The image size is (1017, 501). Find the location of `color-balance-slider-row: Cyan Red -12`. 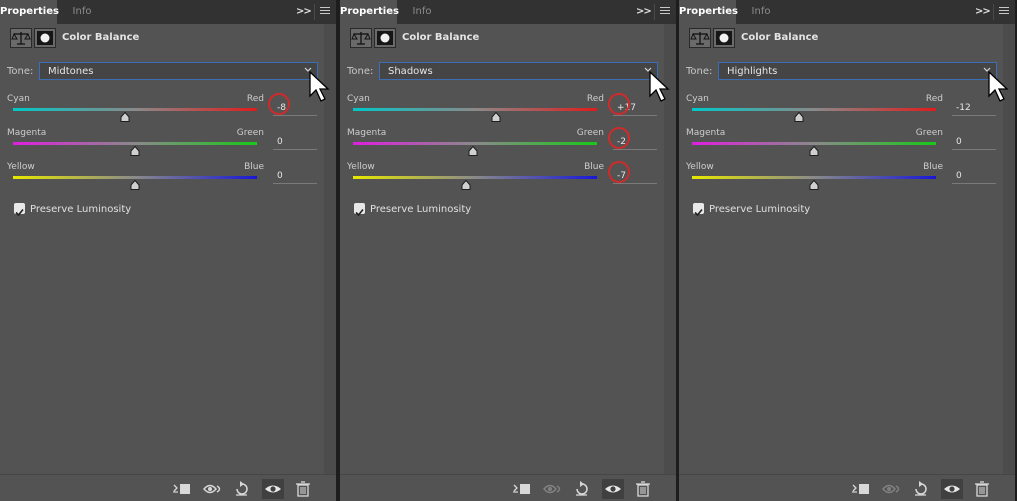

color-balance-slider-row: Cyan Red -12 is located at coordinates (847, 110).